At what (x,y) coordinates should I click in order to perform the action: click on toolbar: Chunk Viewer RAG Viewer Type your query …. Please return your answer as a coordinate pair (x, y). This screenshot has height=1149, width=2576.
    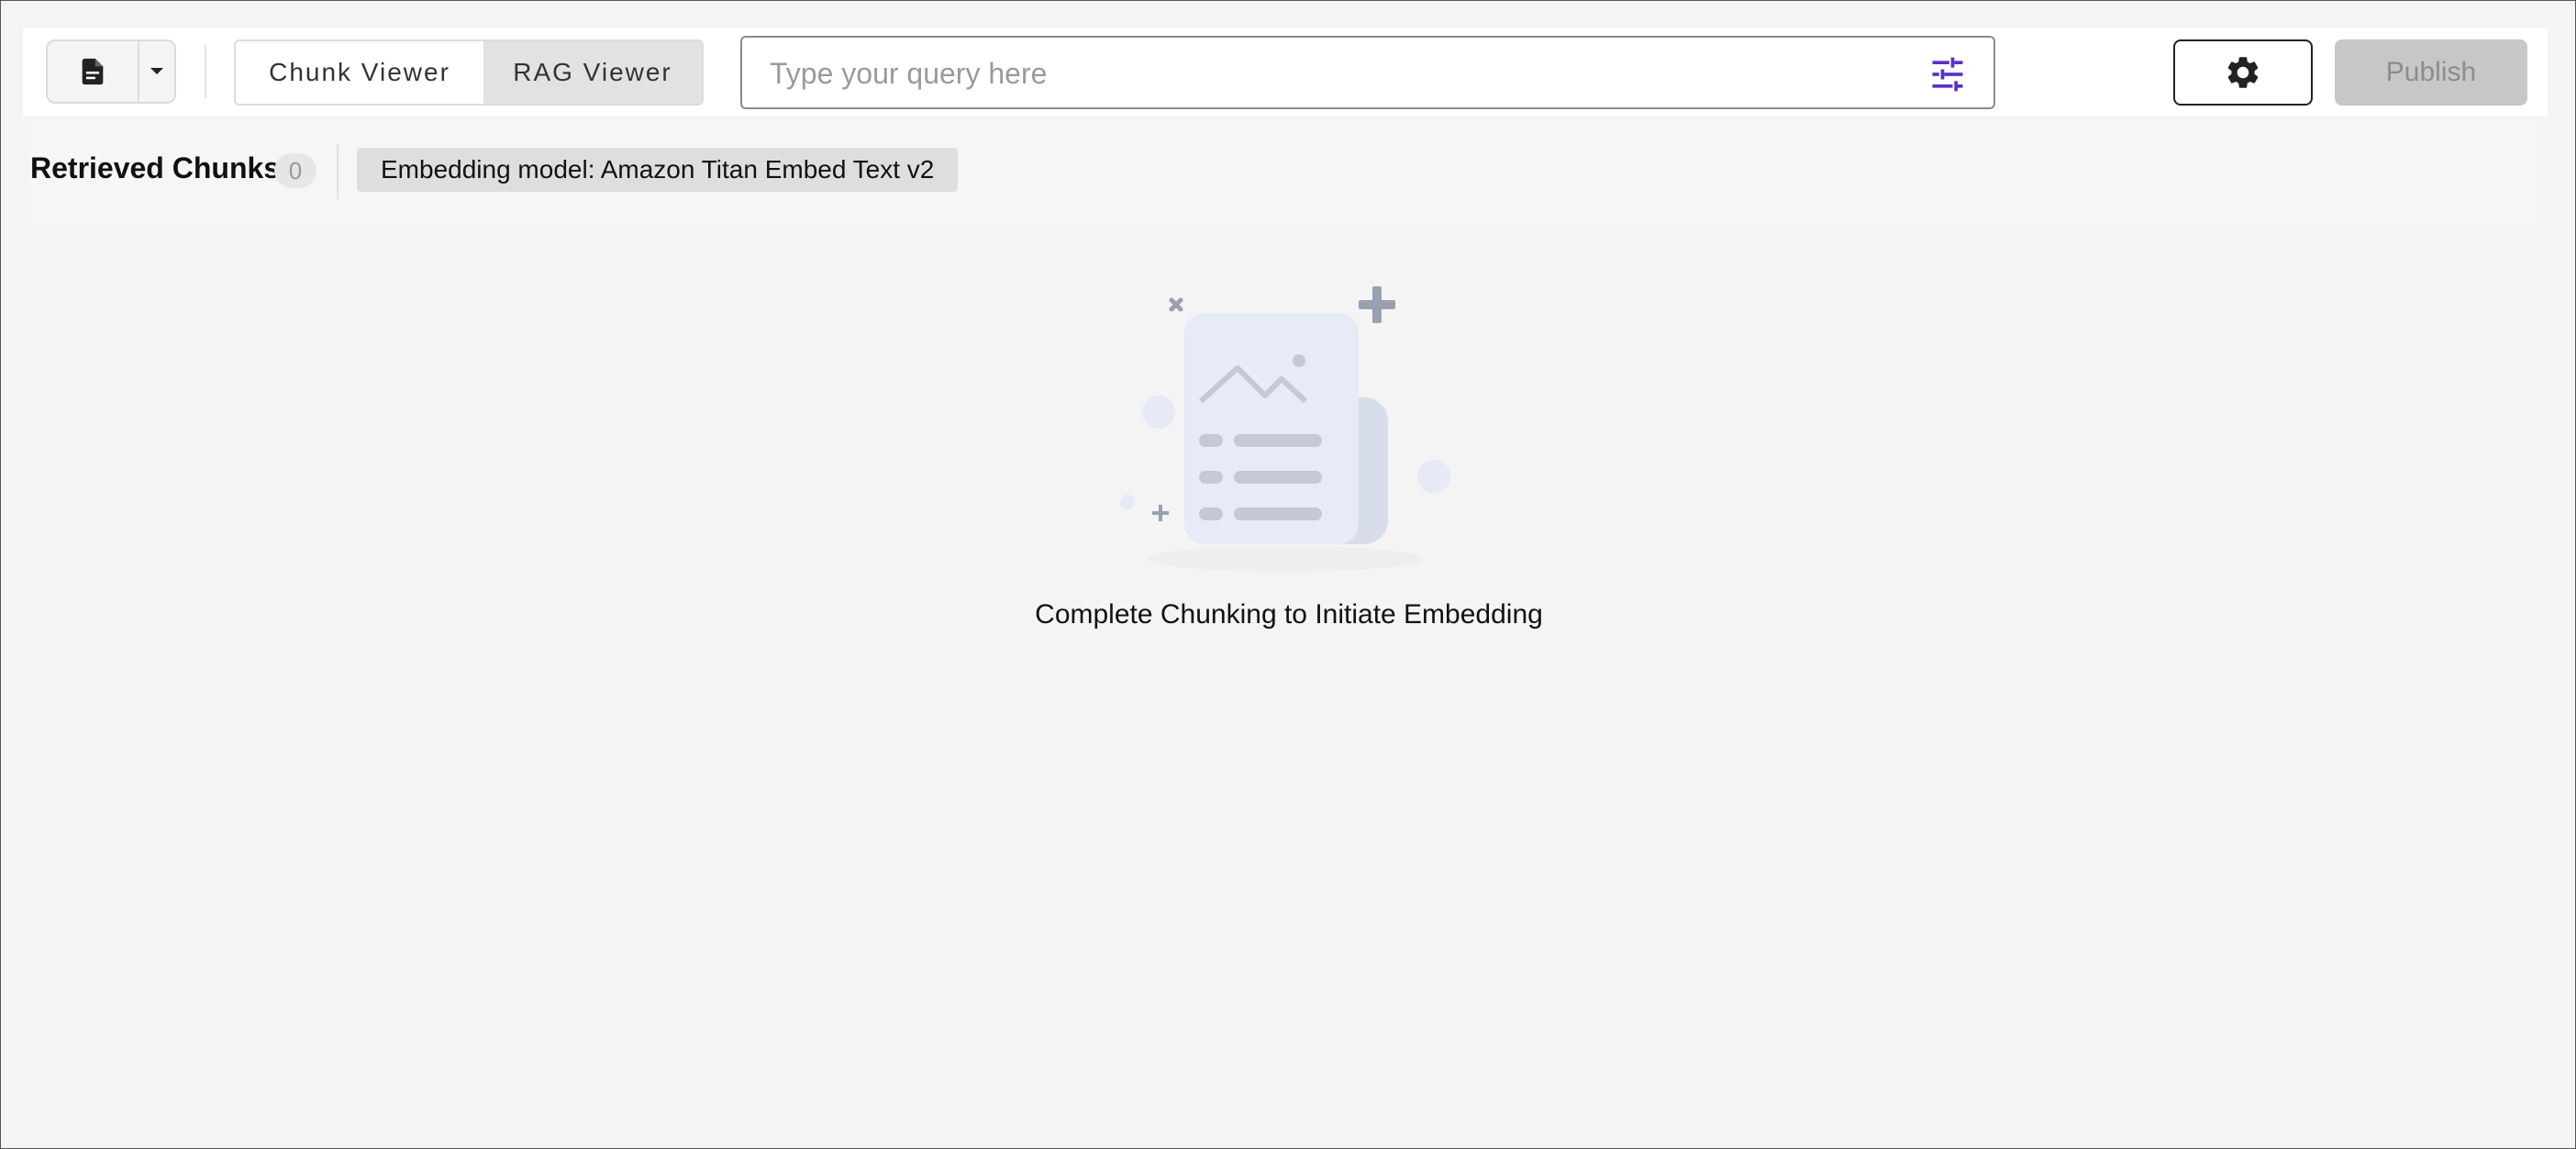
    Looking at the image, I should click on (1285, 72).